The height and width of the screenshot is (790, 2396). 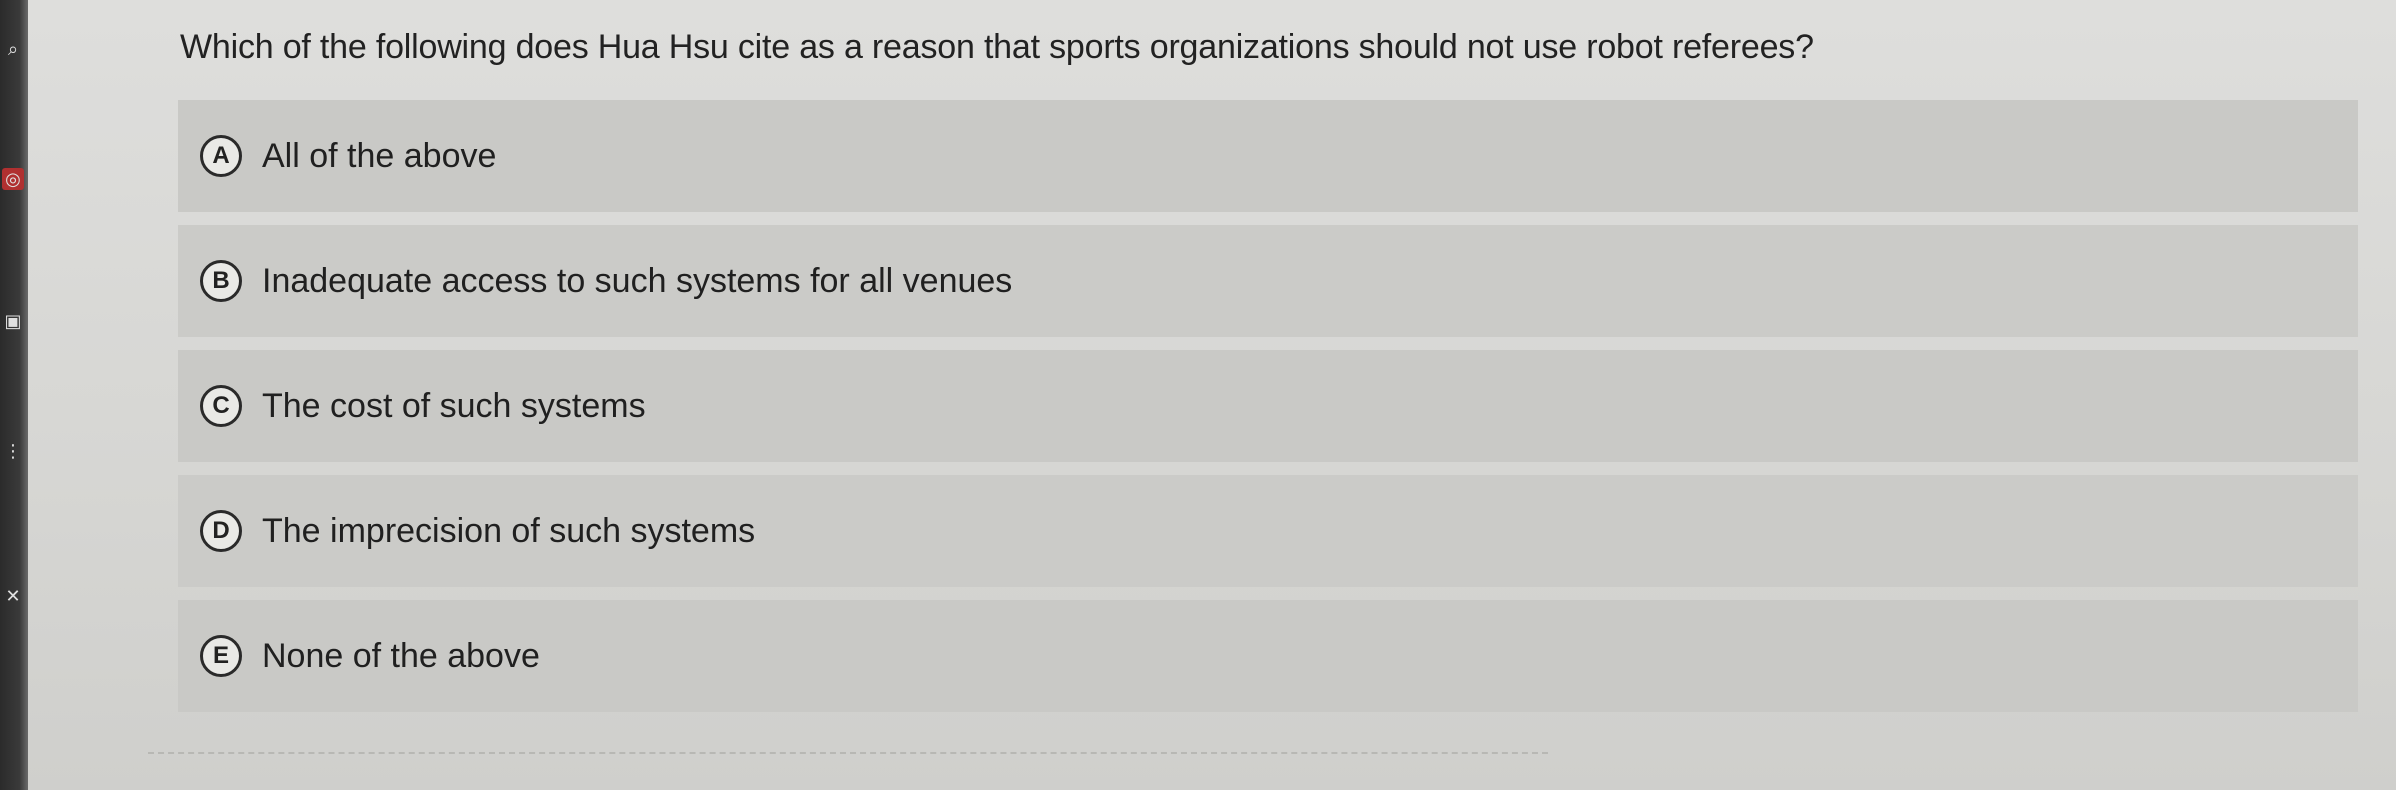 I want to click on close-icon: ✕, so click(x=13, y=596).